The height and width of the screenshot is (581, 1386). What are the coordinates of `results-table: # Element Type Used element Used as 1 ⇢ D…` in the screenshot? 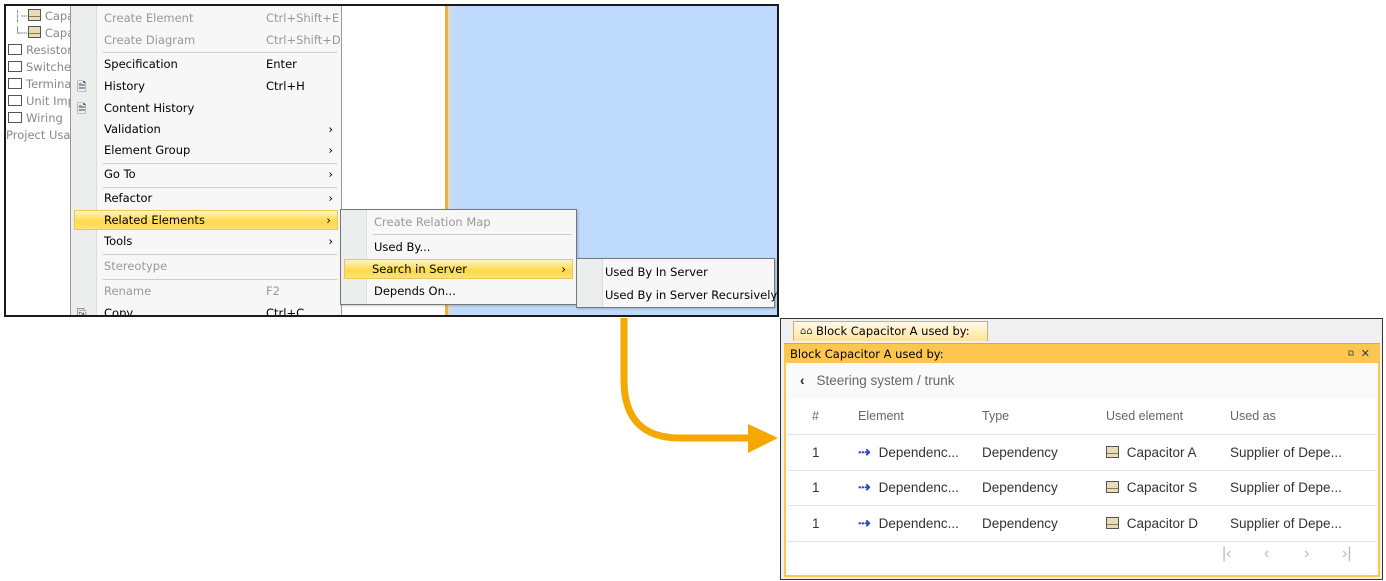 It's located at (1082, 486).